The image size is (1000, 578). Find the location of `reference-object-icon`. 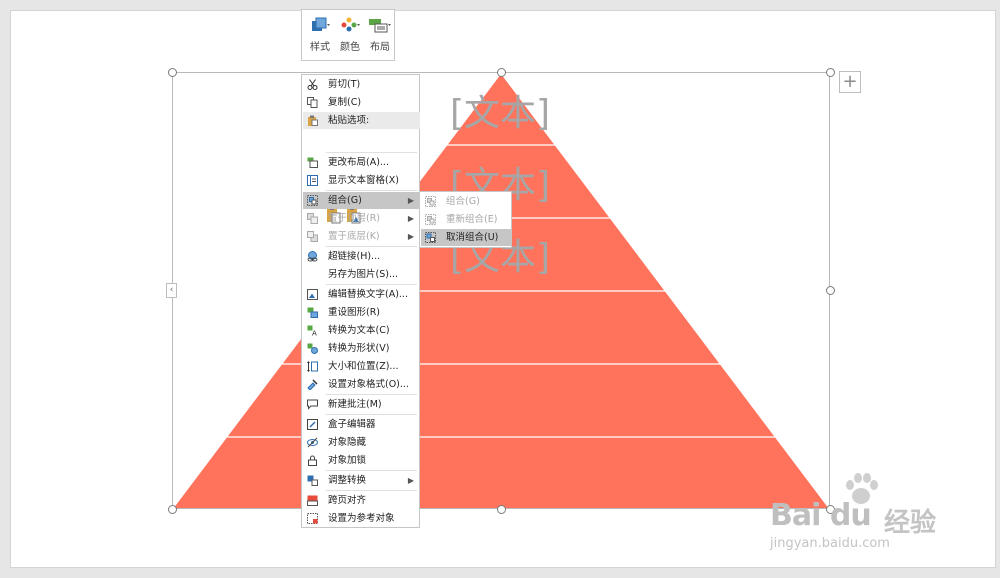

reference-object-icon is located at coordinates (312, 518).